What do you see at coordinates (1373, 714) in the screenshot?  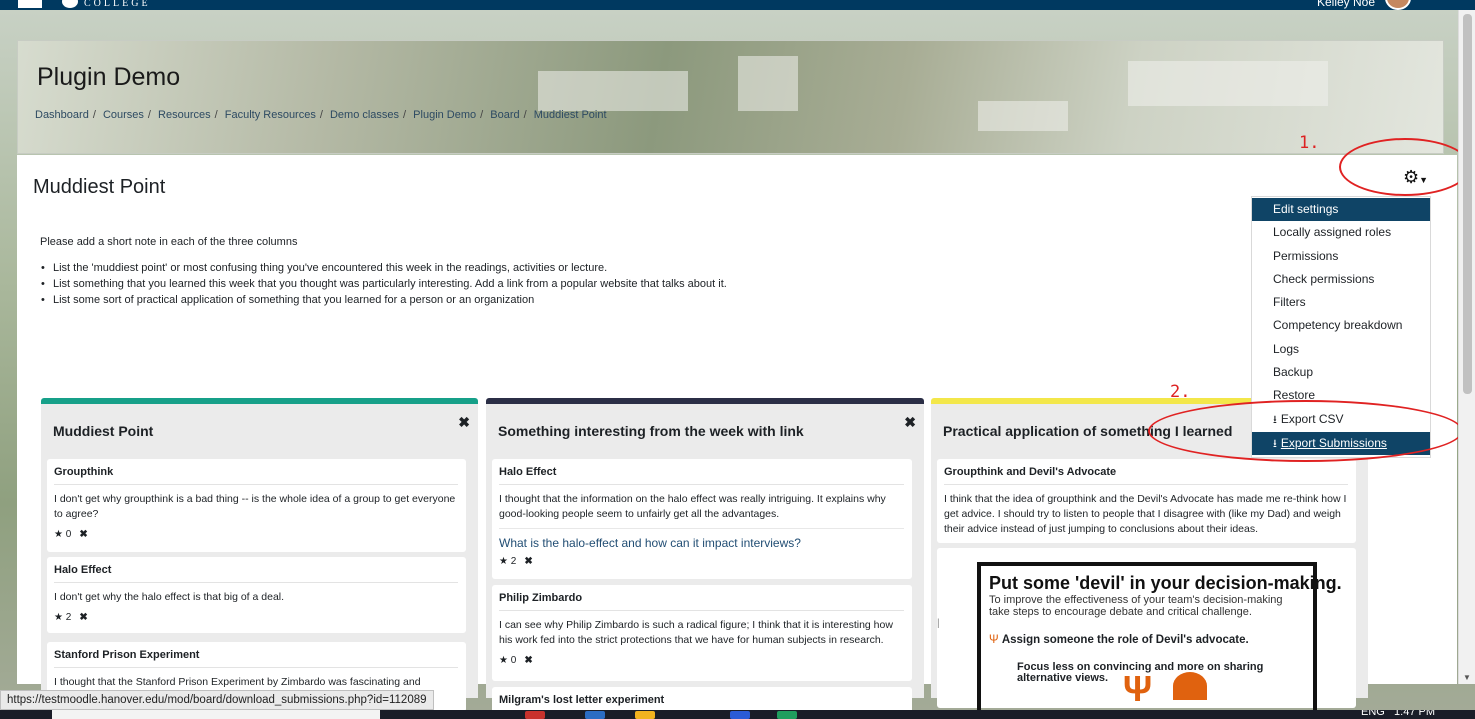 I see `language-indicator: ENG` at bounding box center [1373, 714].